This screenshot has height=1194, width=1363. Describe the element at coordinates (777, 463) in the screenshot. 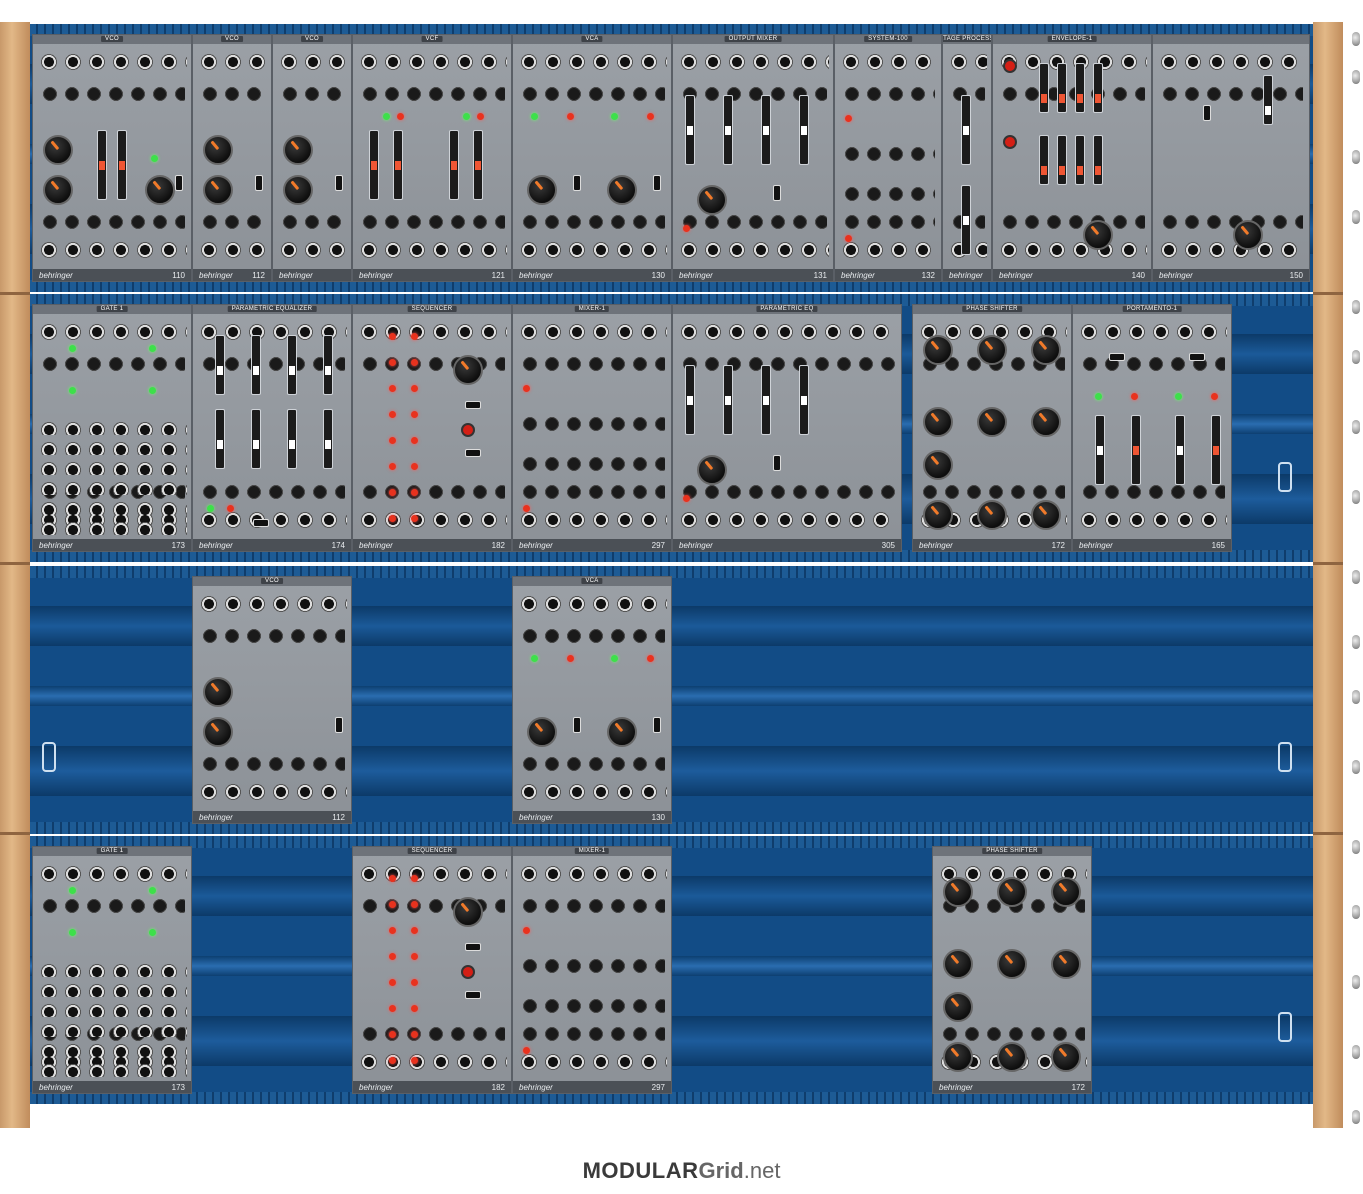

I see `freq-switch` at that location.